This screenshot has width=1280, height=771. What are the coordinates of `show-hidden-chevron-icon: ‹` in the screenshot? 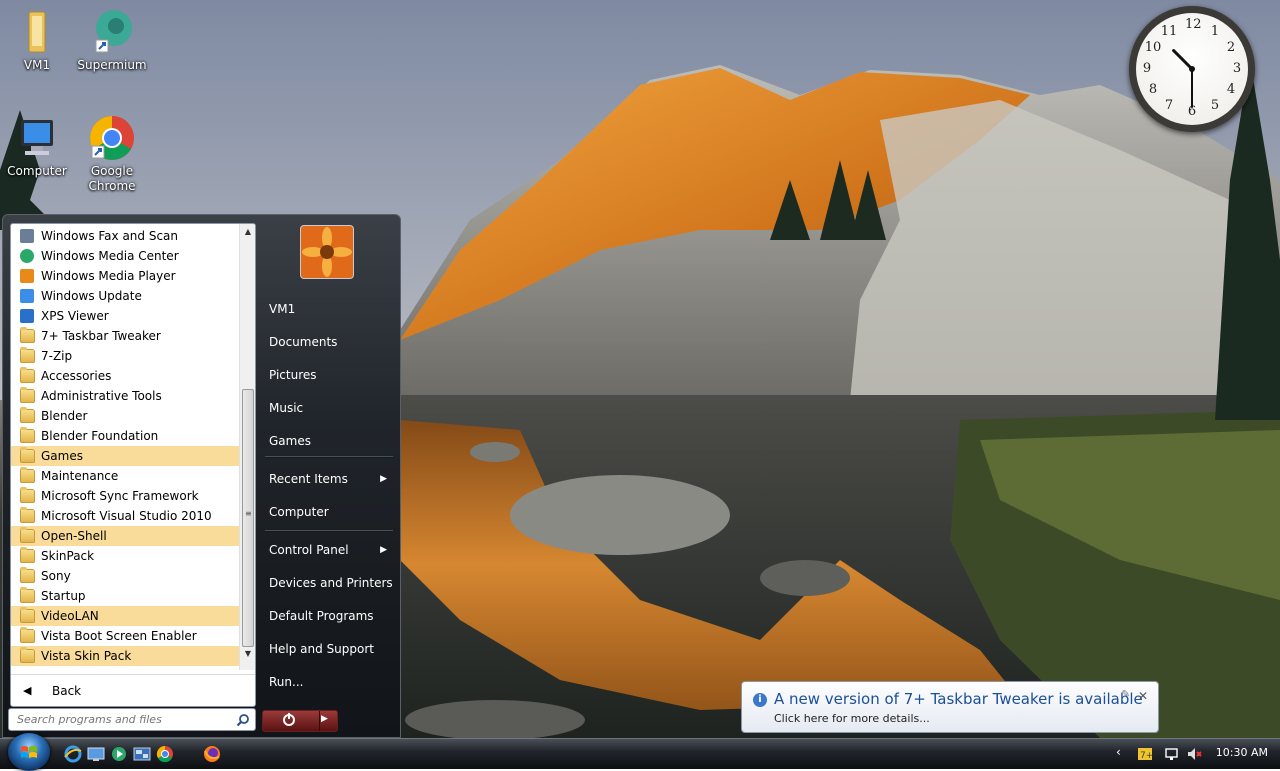 It's located at (1121, 754).